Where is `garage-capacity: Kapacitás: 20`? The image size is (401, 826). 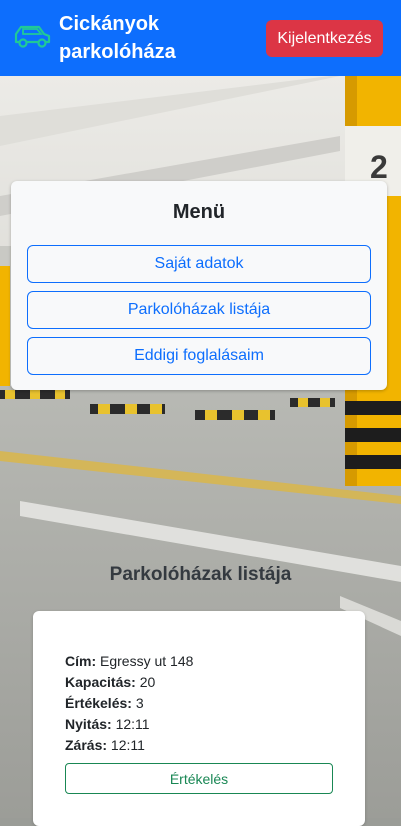 garage-capacity: Kapacitás: 20 is located at coordinates (110, 682).